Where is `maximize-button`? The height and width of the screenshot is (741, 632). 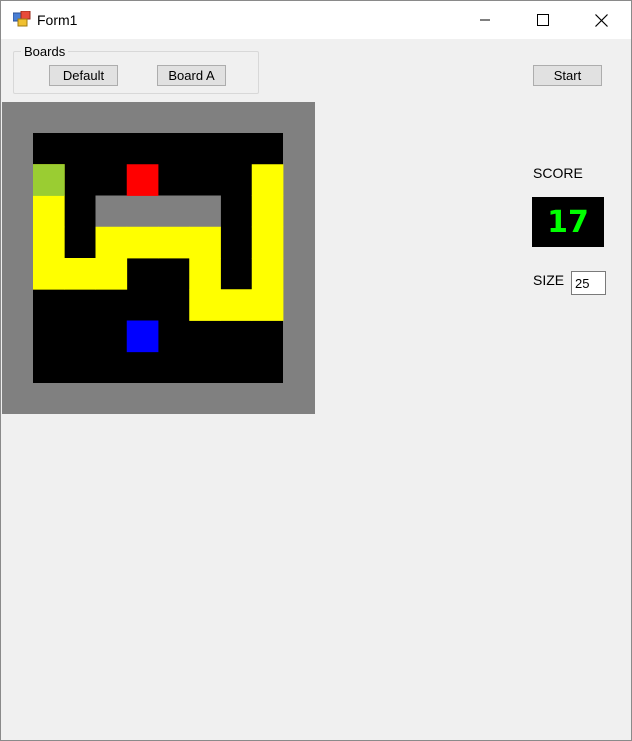 maximize-button is located at coordinates (543, 20).